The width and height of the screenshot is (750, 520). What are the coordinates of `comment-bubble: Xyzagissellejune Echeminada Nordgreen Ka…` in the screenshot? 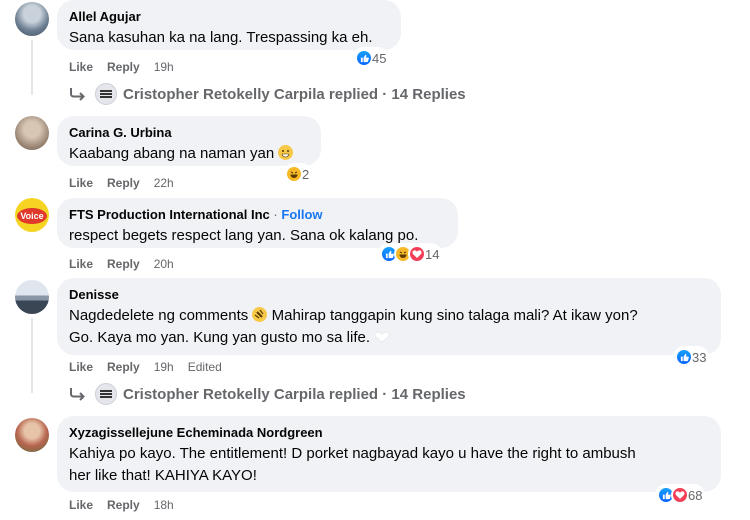 It's located at (389, 454).